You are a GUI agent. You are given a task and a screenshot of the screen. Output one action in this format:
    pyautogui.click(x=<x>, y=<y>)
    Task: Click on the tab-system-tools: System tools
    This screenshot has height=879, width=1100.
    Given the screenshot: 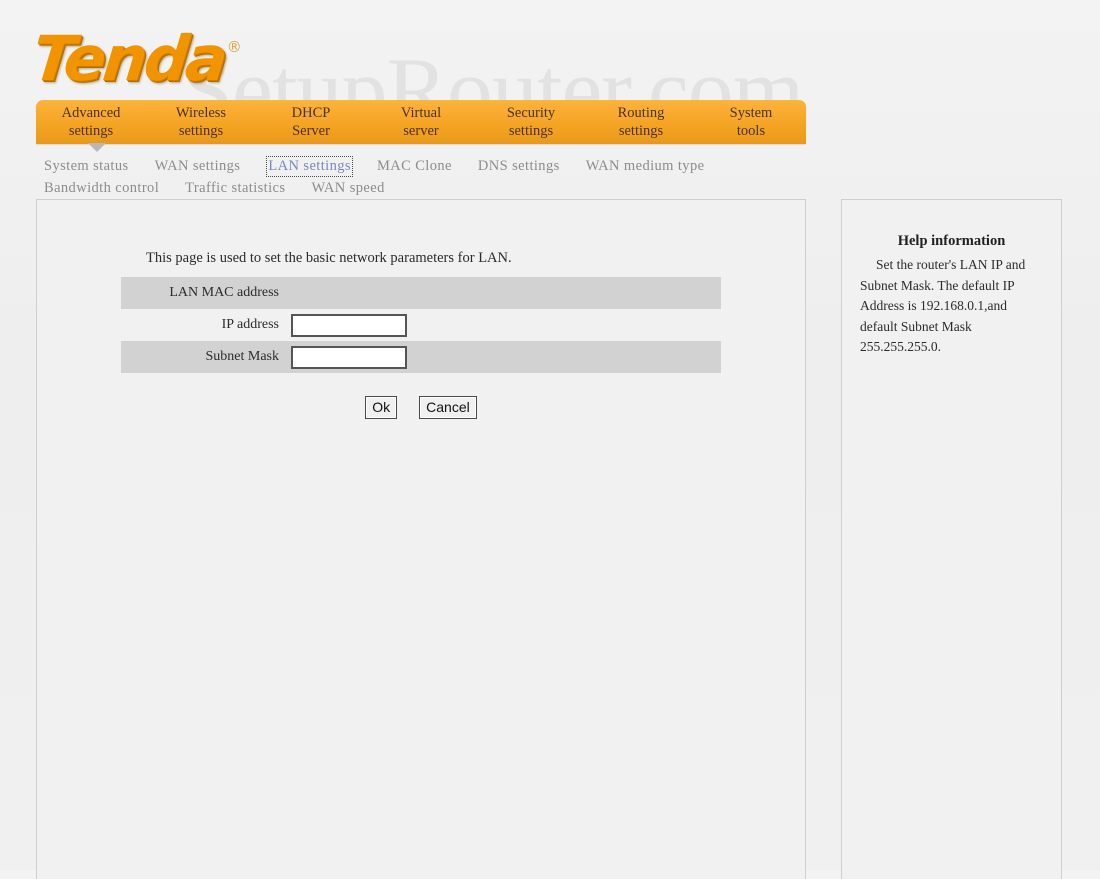 What is the action you would take?
    pyautogui.click(x=751, y=122)
    